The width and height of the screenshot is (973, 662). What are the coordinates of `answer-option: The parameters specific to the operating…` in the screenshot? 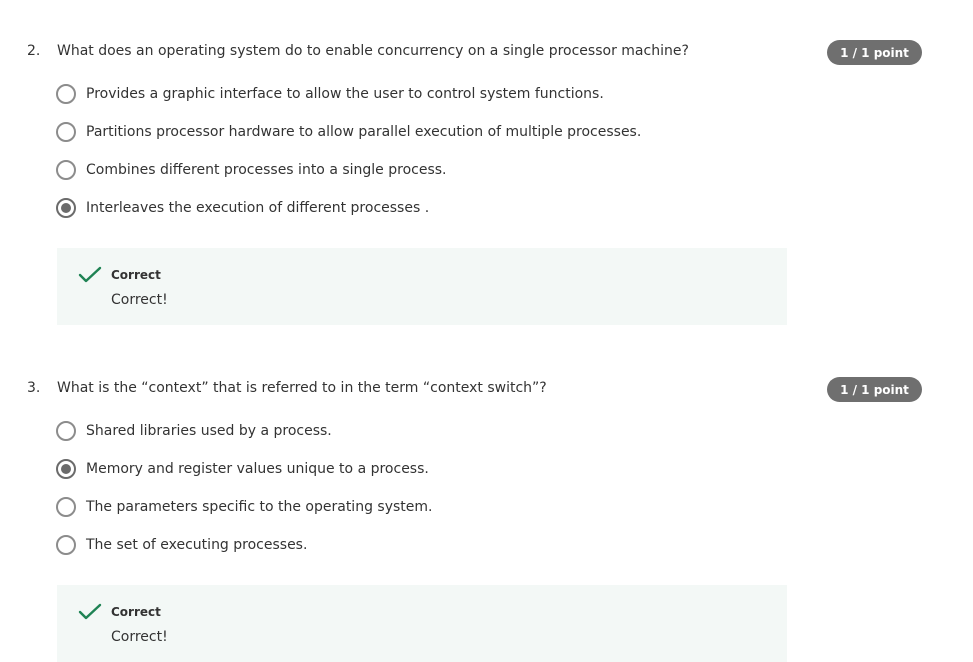 It's located at (244, 507).